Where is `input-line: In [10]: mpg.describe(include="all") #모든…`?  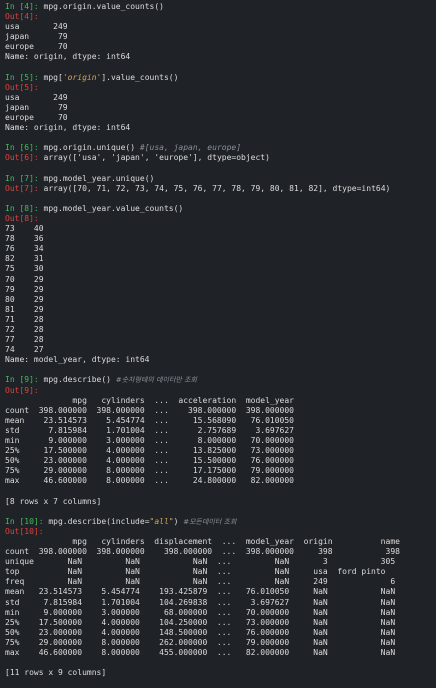 input-line: In [10]: mpg.describe(include="all") #모든… is located at coordinates (220, 522).